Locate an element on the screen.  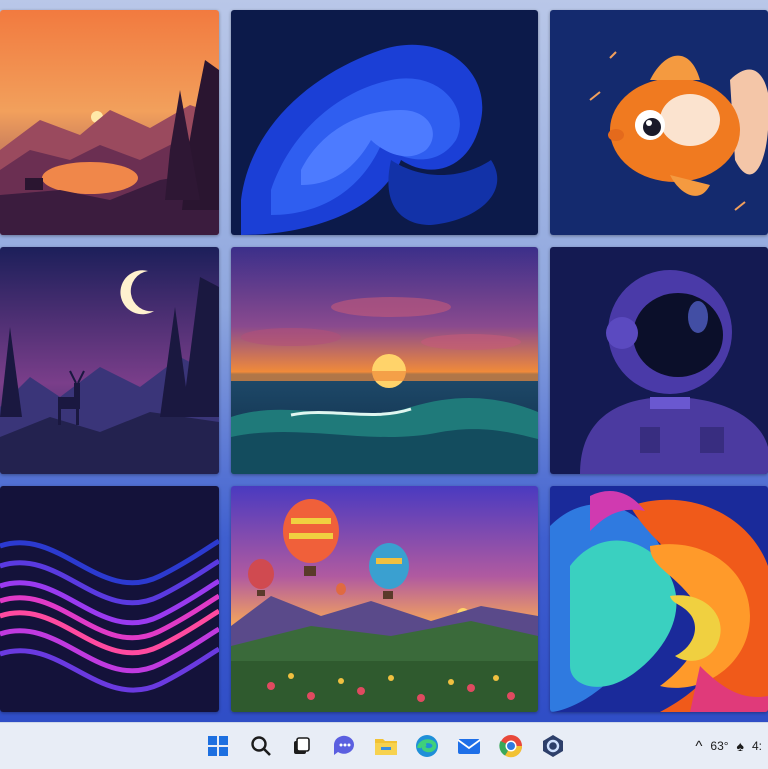
windows-start-icon is located at coordinates (218, 746).